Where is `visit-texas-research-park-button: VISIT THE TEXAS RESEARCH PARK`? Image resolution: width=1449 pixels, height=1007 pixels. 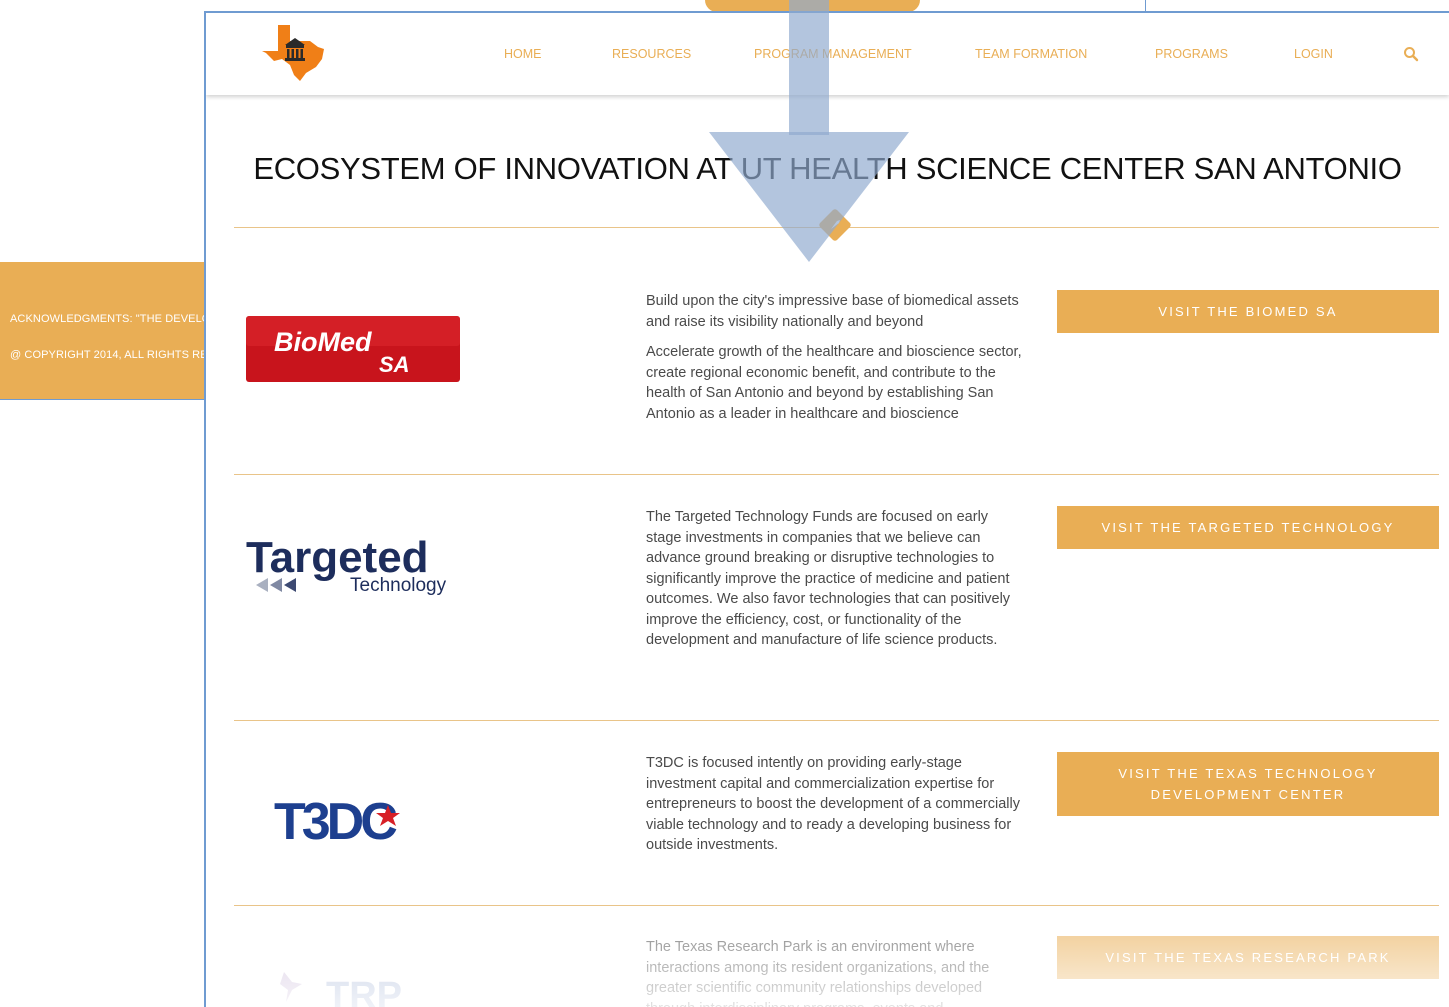
visit-texas-research-park-button: VISIT THE TEXAS RESEARCH PARK is located at coordinates (1248, 957).